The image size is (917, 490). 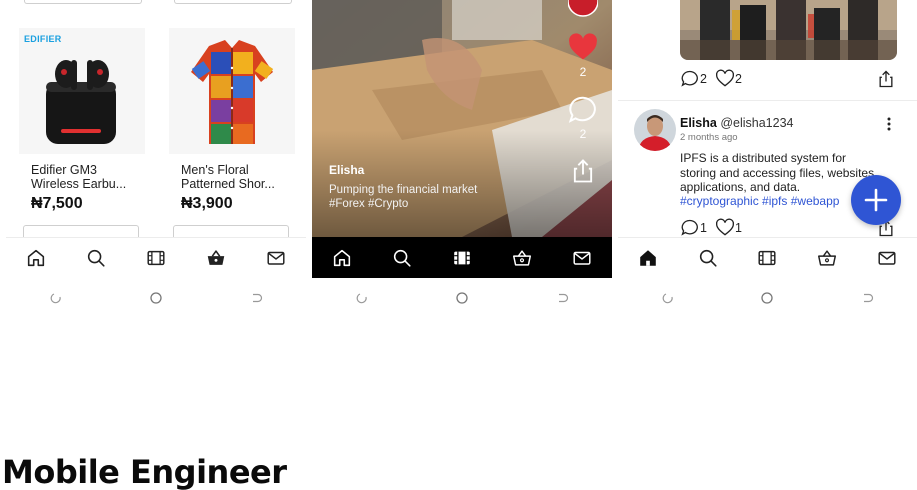 I want to click on section-heading: Mobile Engineer, so click(x=144, y=471).